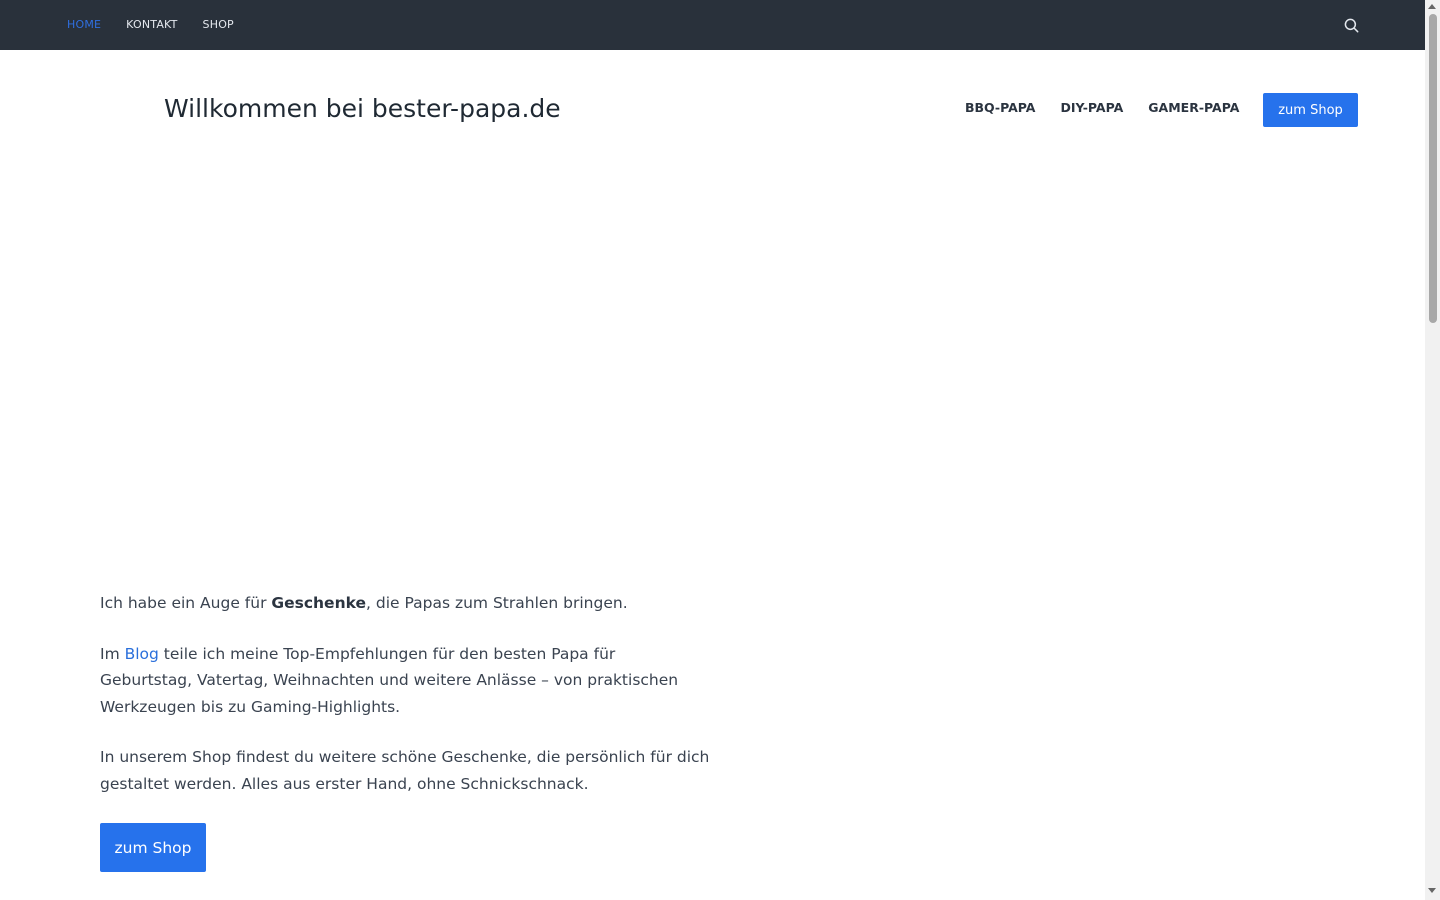 The image size is (1440, 900). Describe the element at coordinates (1193, 107) in the screenshot. I see `main-nav-gamer-papa: GAMER-PAPA` at that location.